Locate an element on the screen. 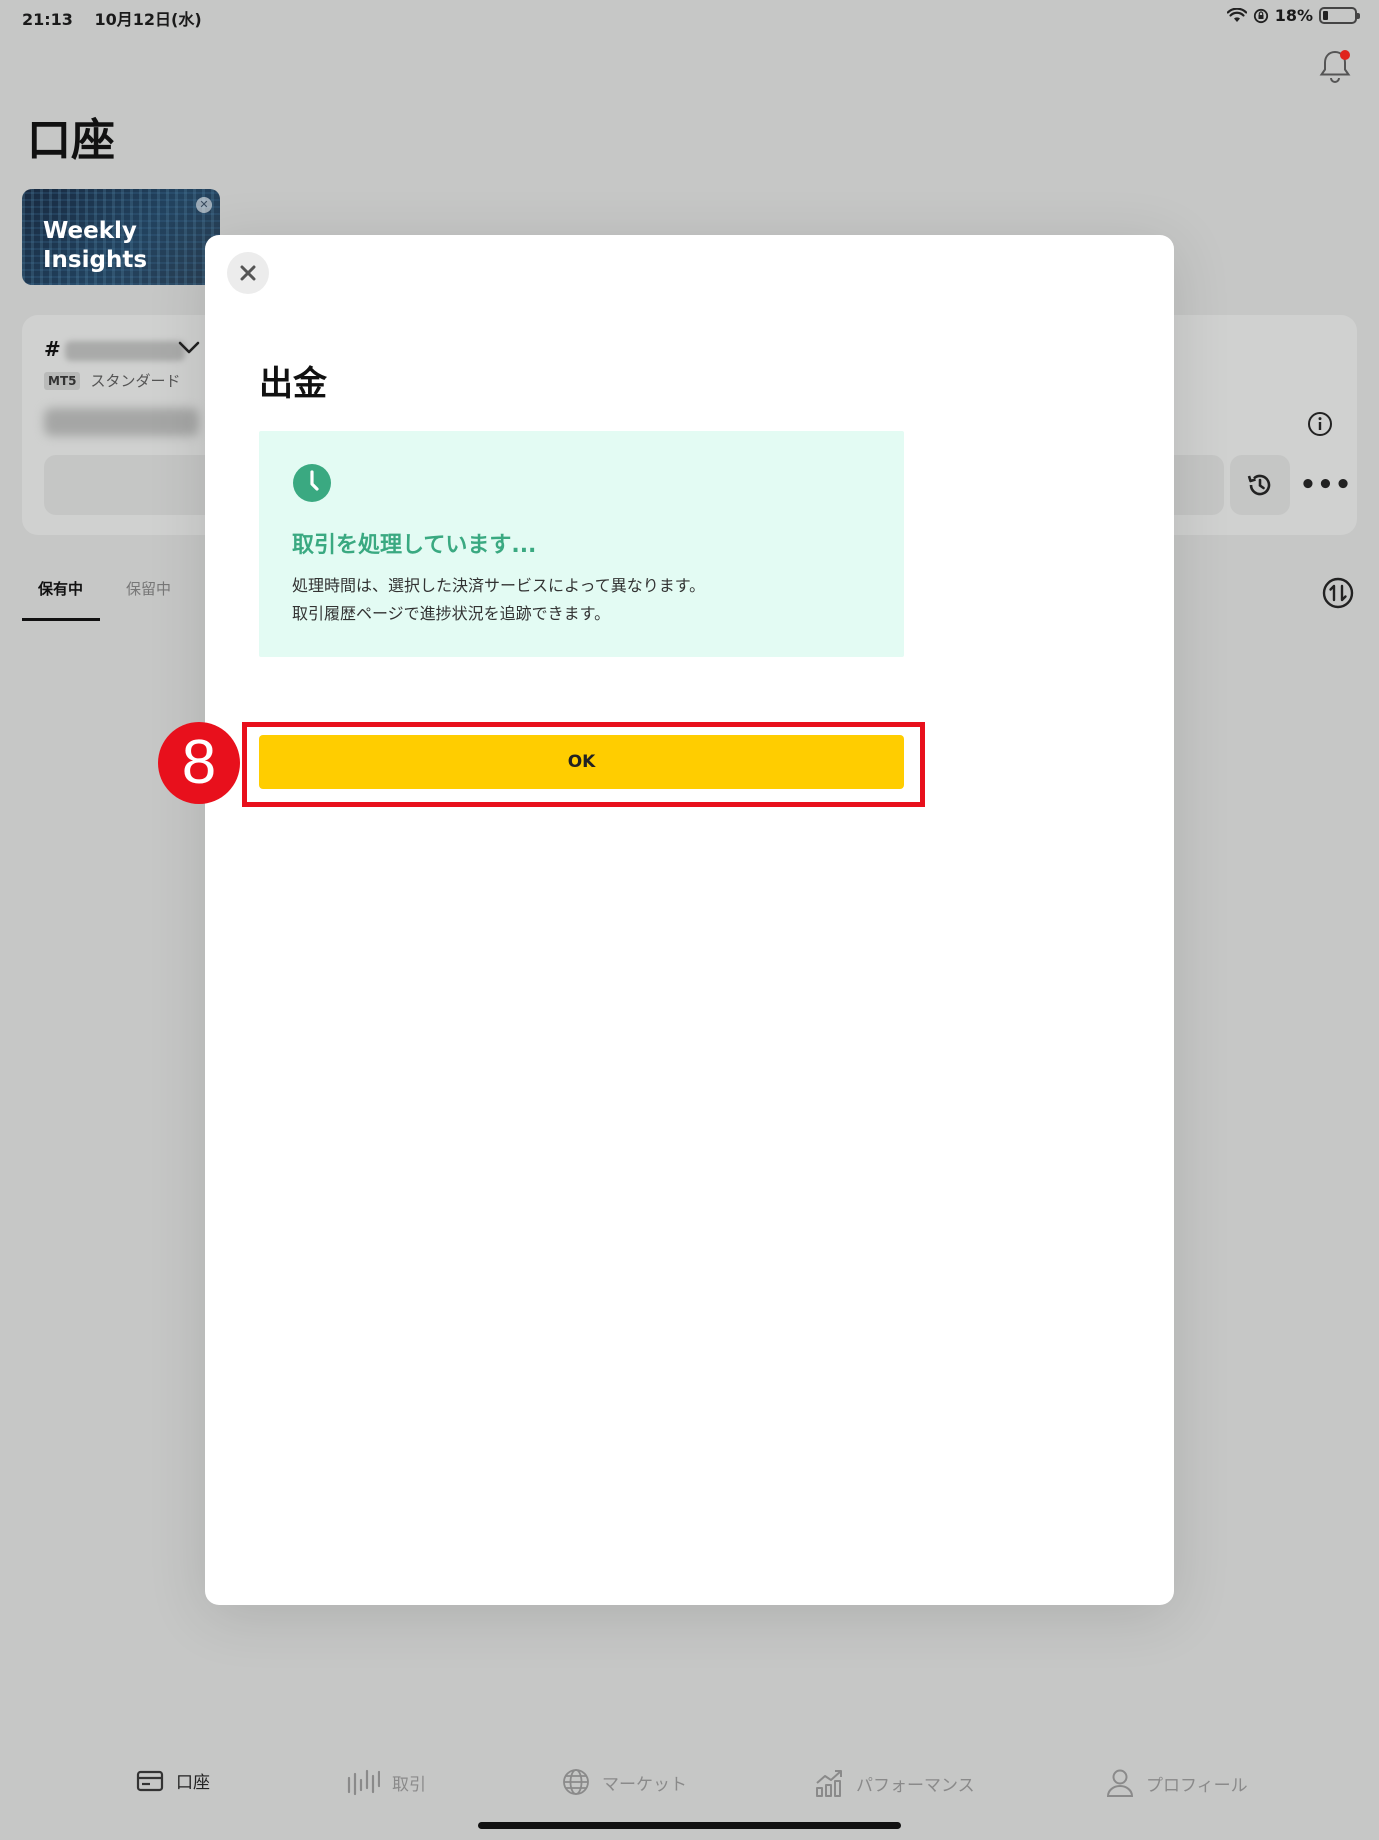 This screenshot has height=1840, width=1379. orientation-lock-icon is located at coordinates (1260, 15).